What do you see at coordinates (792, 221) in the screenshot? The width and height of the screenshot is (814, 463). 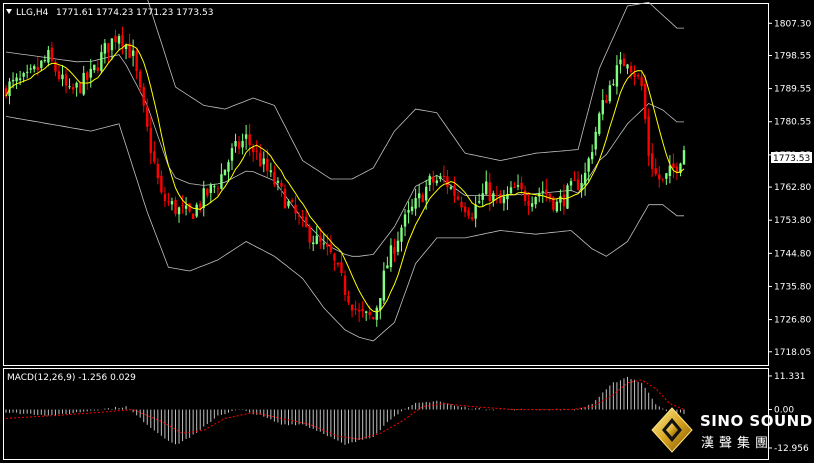 I see `price-tick-label: 1753.80` at bounding box center [792, 221].